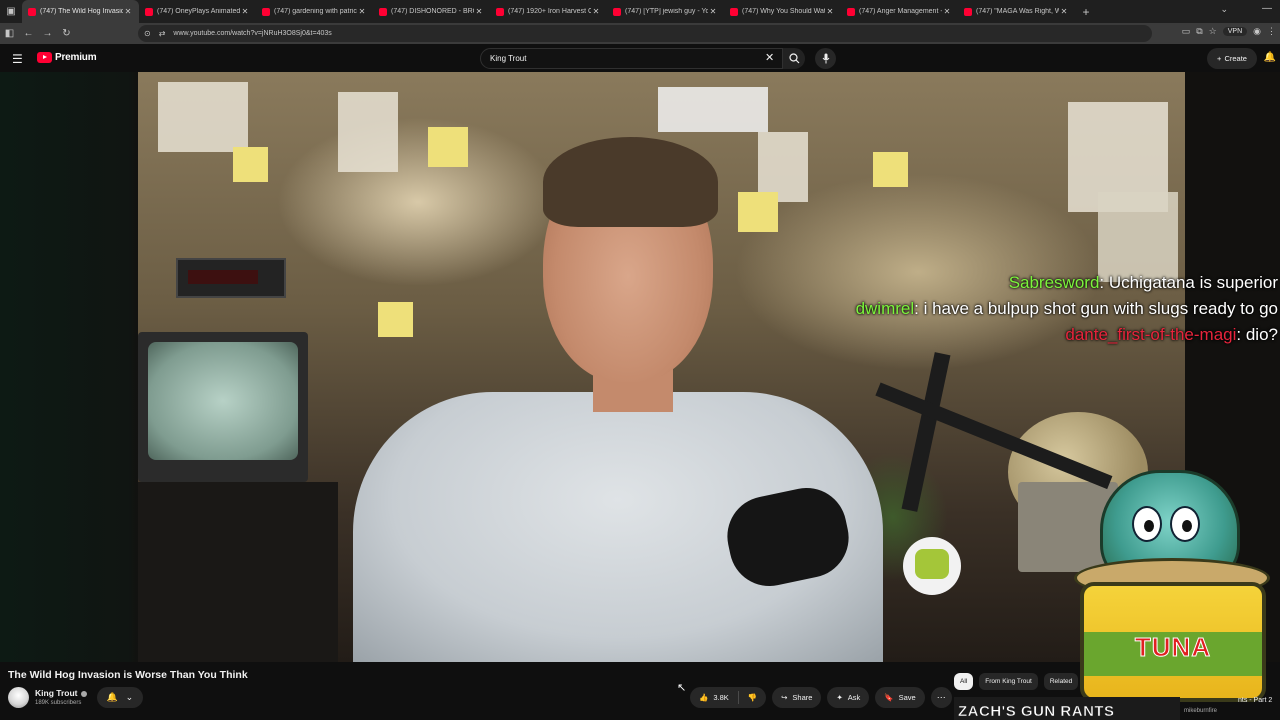  What do you see at coordinates (1255, 700) in the screenshot?
I see `recommendation-title: nts - Part 2` at bounding box center [1255, 700].